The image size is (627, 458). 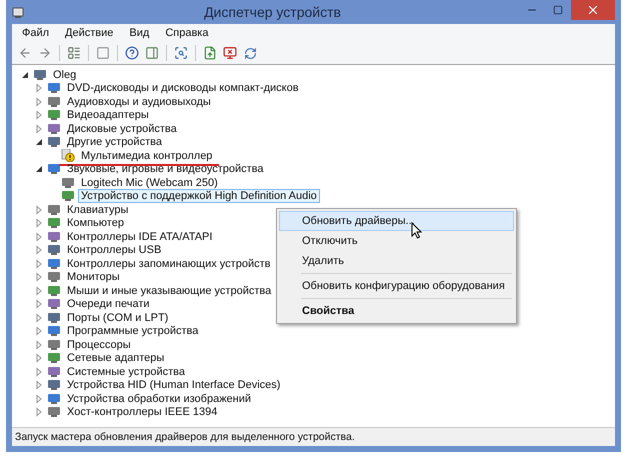 I want to click on tree-item: Устройство с поддержкой High Definition Audio, so click(x=199, y=196).